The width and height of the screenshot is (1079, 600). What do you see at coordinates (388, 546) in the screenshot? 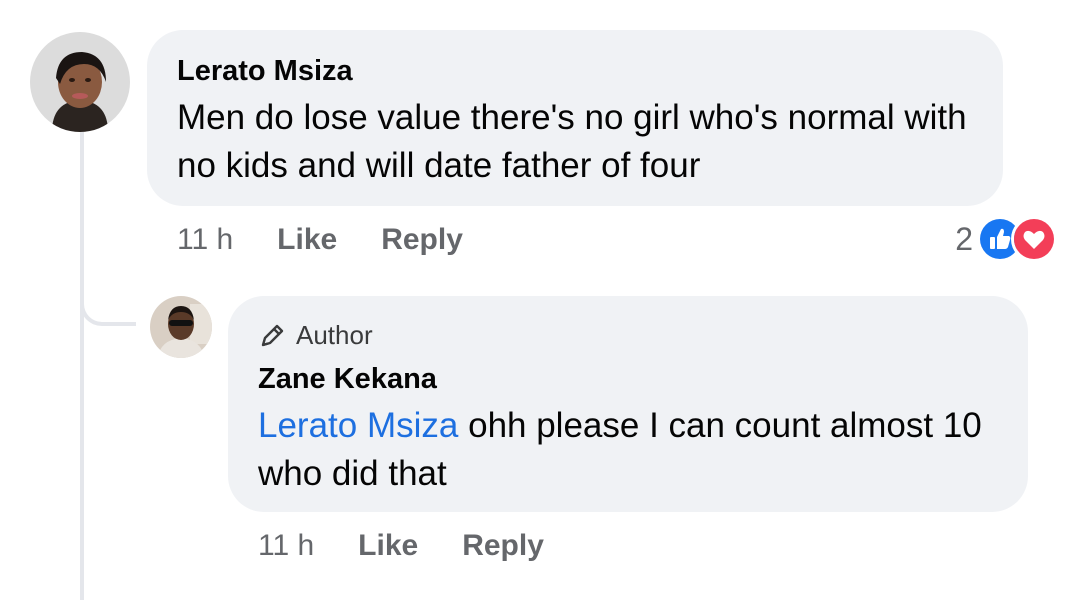
I see `reply-like-button: Like` at bounding box center [388, 546].